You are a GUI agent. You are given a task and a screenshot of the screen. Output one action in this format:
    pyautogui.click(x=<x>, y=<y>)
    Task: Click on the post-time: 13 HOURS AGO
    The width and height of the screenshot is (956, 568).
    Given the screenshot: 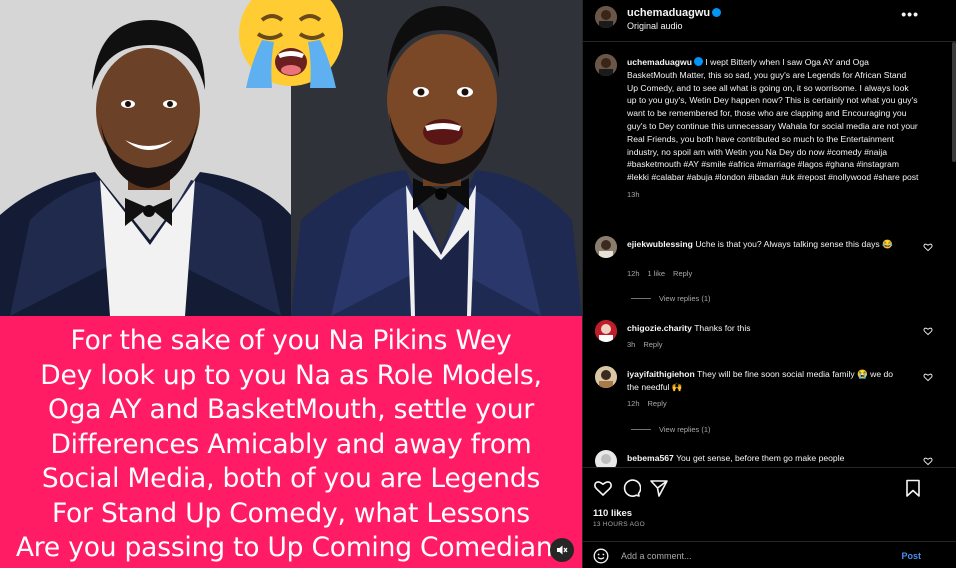 What is the action you would take?
    pyautogui.click(x=619, y=524)
    